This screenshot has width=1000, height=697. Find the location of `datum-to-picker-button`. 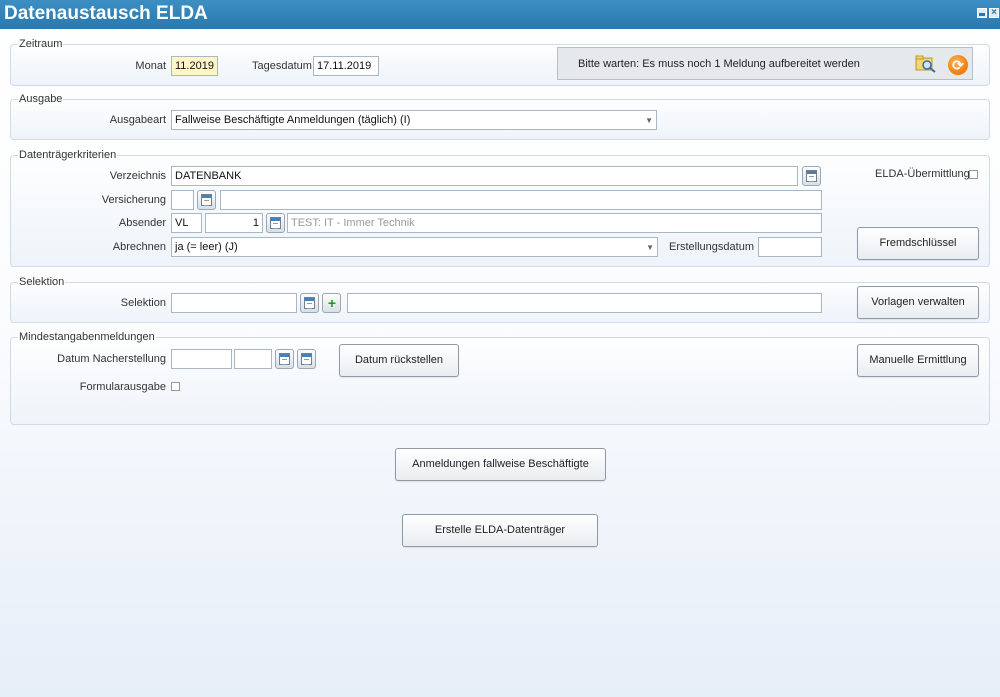

datum-to-picker-button is located at coordinates (306, 359).